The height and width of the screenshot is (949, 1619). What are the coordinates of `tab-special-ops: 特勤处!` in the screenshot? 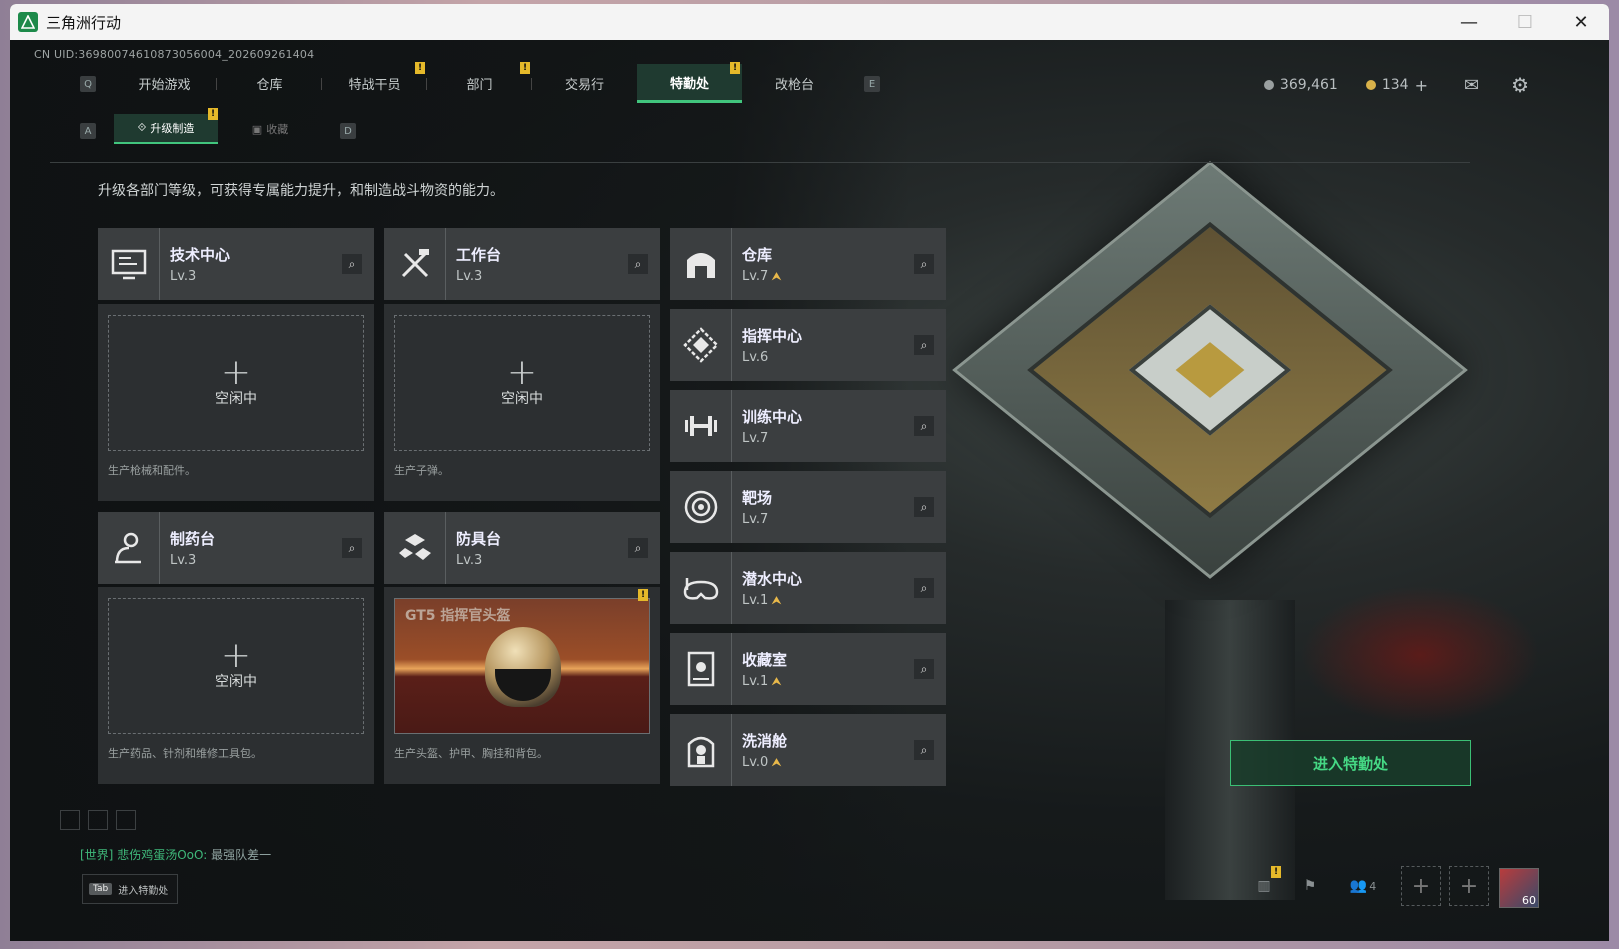 It's located at (689, 82).